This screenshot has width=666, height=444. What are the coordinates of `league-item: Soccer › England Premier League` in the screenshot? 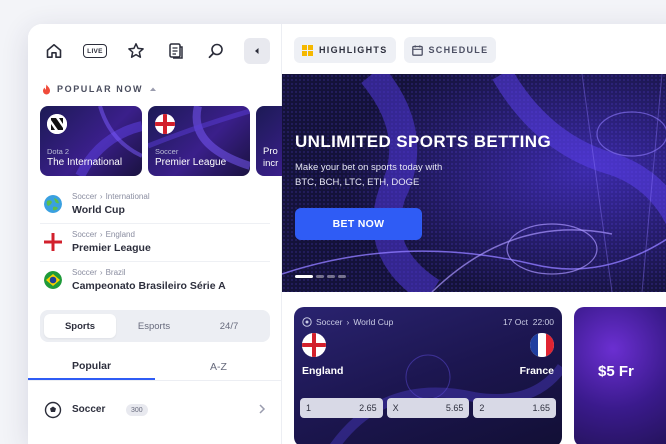 It's located at (155, 243).